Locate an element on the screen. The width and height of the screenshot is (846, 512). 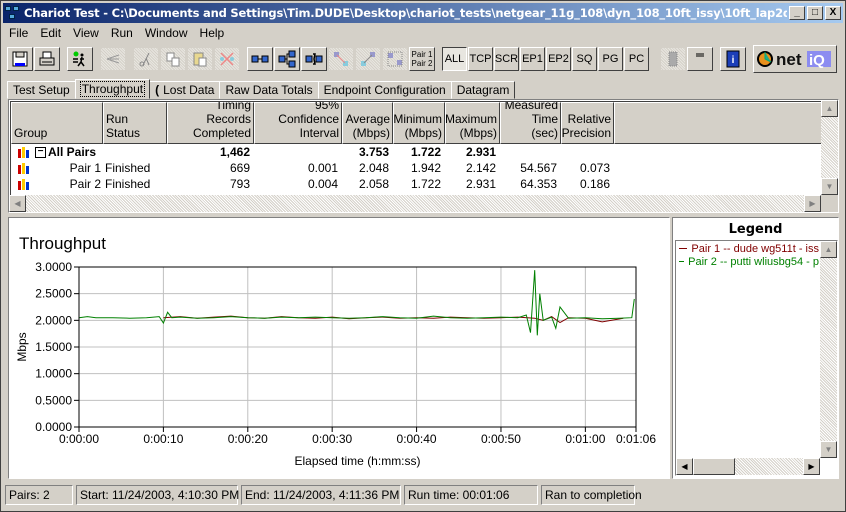
edit-pair-button is located at coordinates (341, 59).